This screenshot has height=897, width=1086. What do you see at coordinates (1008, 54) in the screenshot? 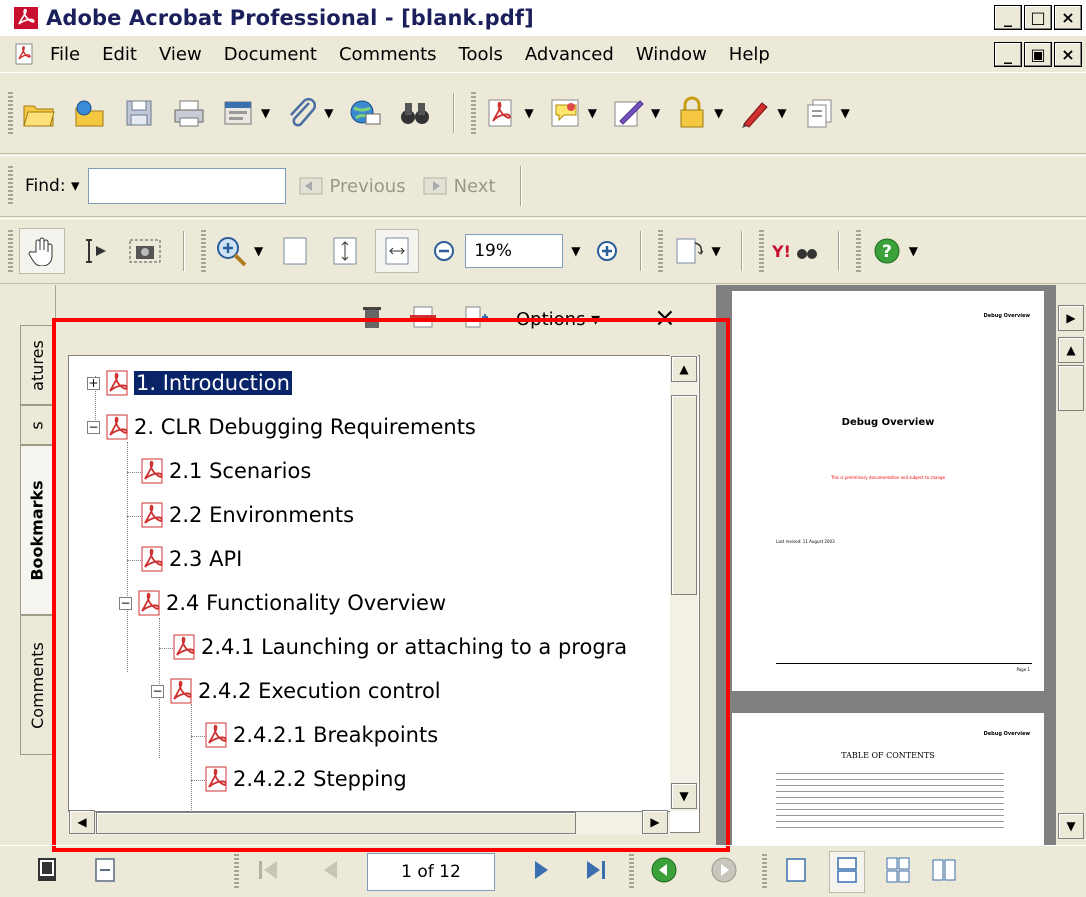
I see `doc-minimize-button: _` at bounding box center [1008, 54].